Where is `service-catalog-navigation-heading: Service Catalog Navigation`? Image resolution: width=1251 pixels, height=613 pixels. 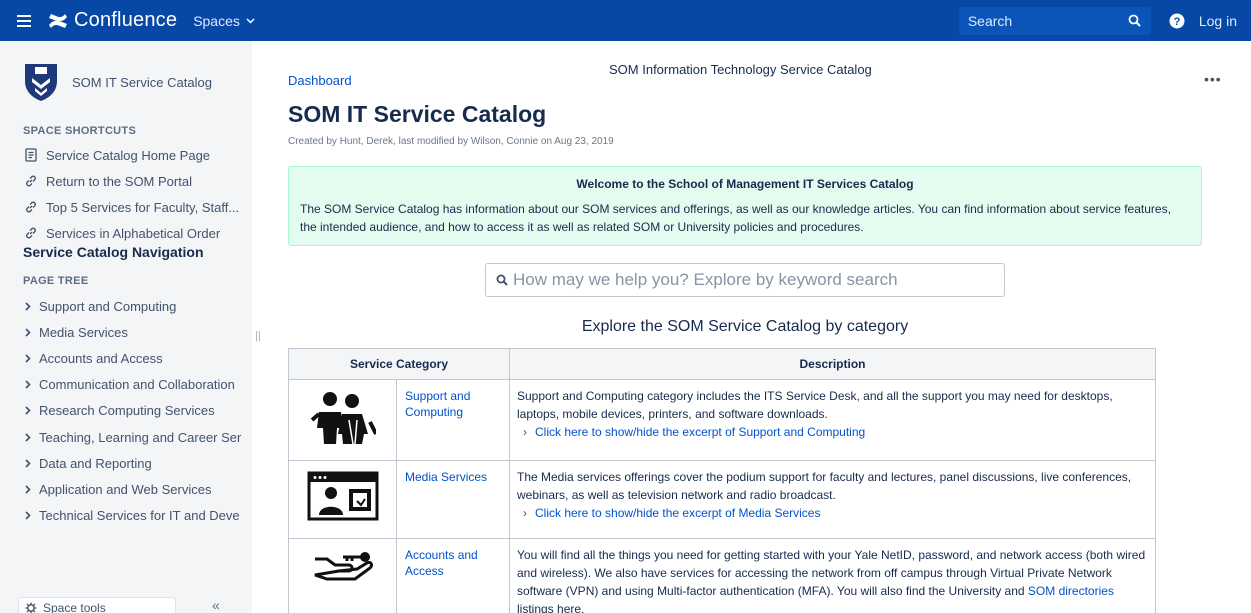 service-catalog-navigation-heading: Service Catalog Navigation is located at coordinates (113, 252).